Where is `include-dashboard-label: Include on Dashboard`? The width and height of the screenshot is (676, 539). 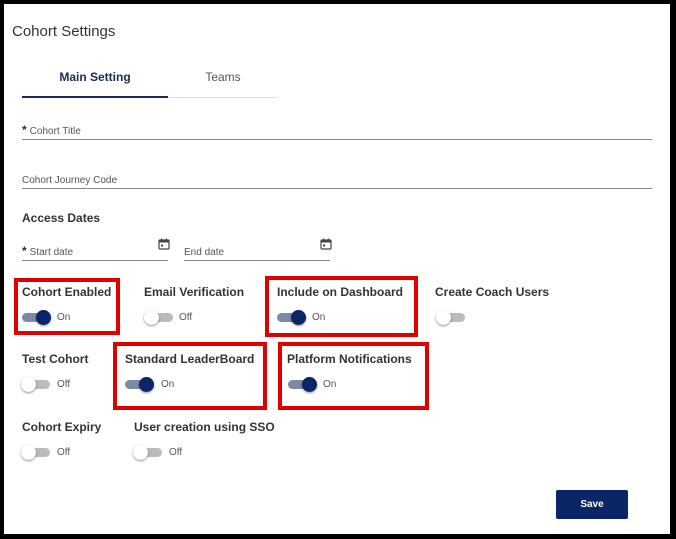
include-dashboard-label: Include on Dashboard is located at coordinates (340, 292).